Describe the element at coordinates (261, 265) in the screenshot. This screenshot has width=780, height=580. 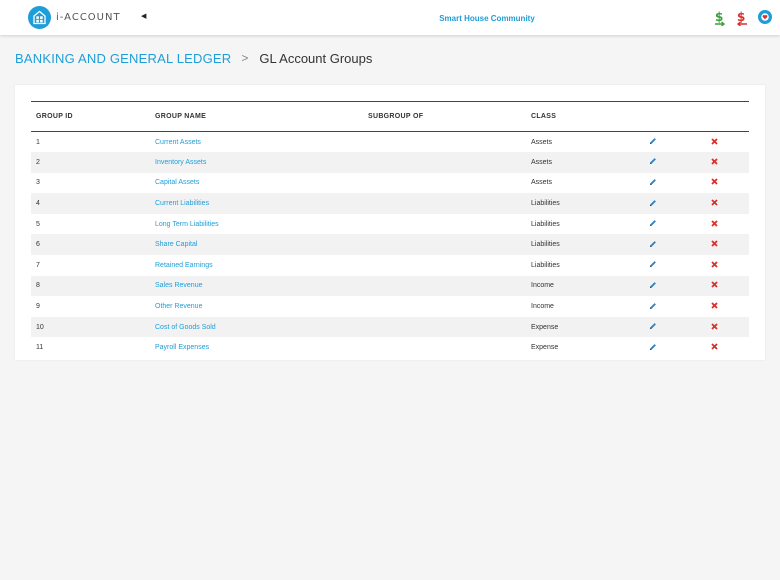
I see `group-name-link: Retained Earnings` at that location.